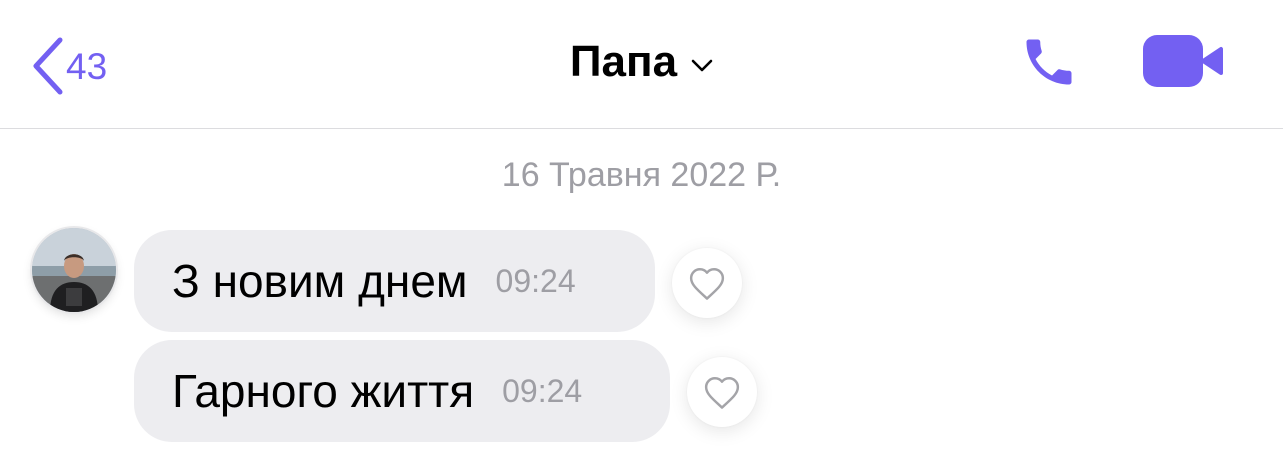 The width and height of the screenshot is (1283, 454). What do you see at coordinates (702, 65) in the screenshot?
I see `chevron-down-icon` at bounding box center [702, 65].